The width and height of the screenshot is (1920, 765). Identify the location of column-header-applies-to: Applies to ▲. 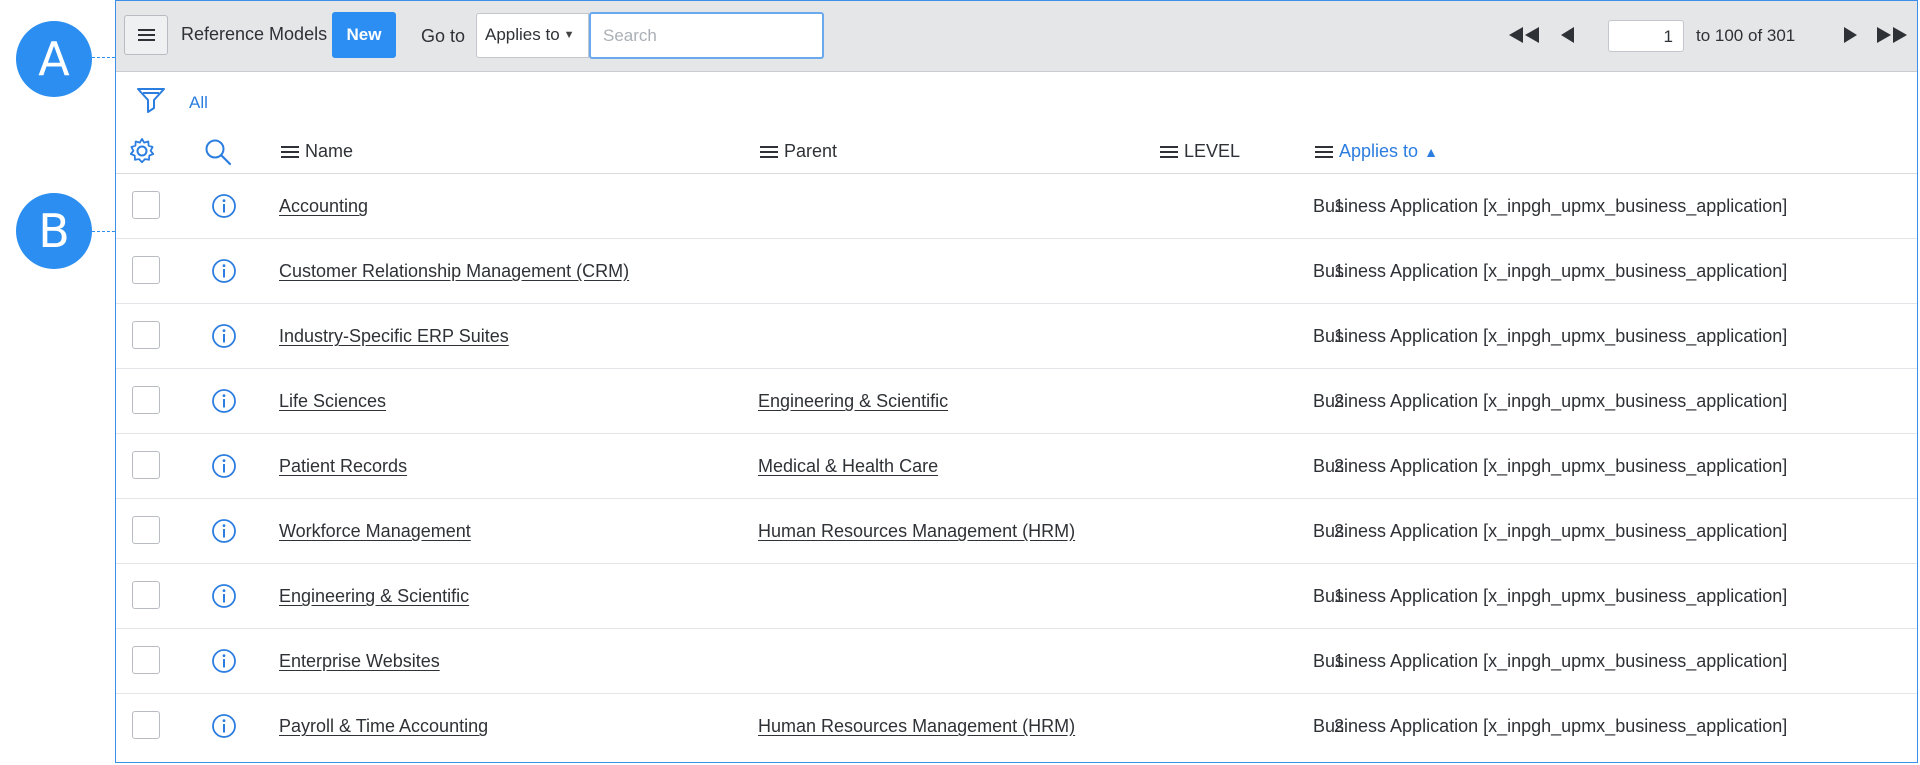
(1376, 151).